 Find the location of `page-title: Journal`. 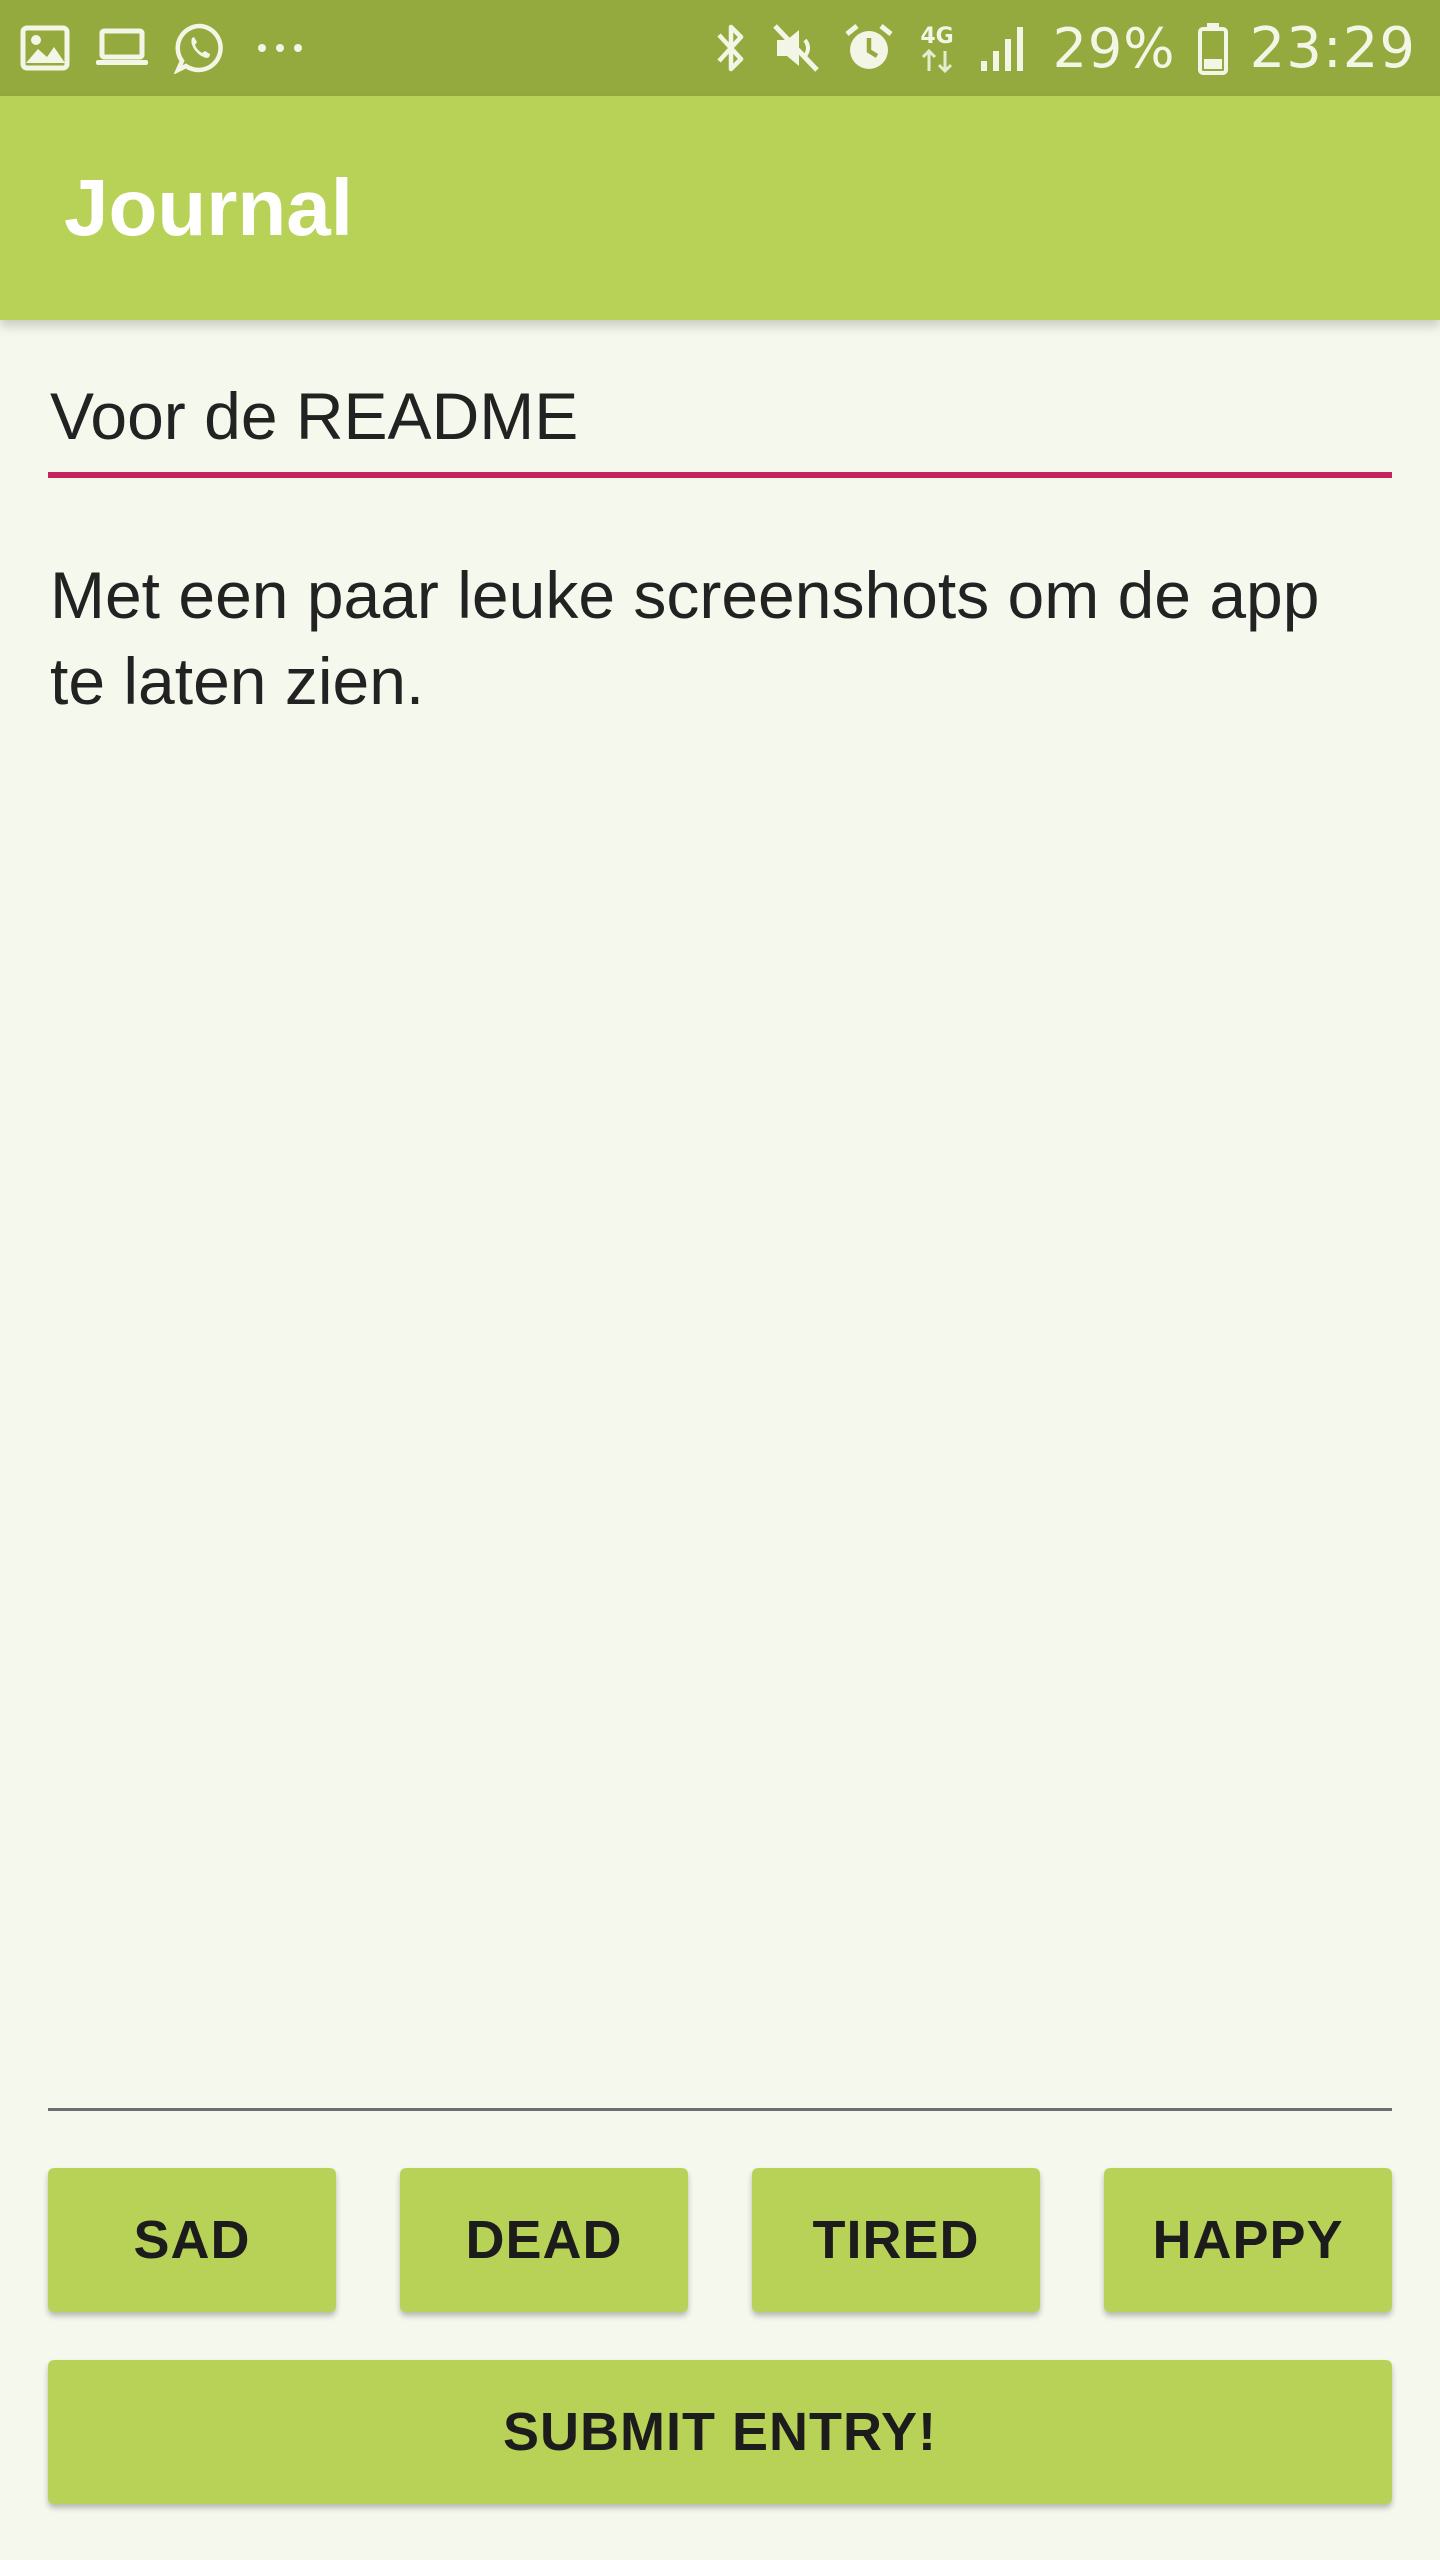

page-title: Journal is located at coordinates (208, 207).